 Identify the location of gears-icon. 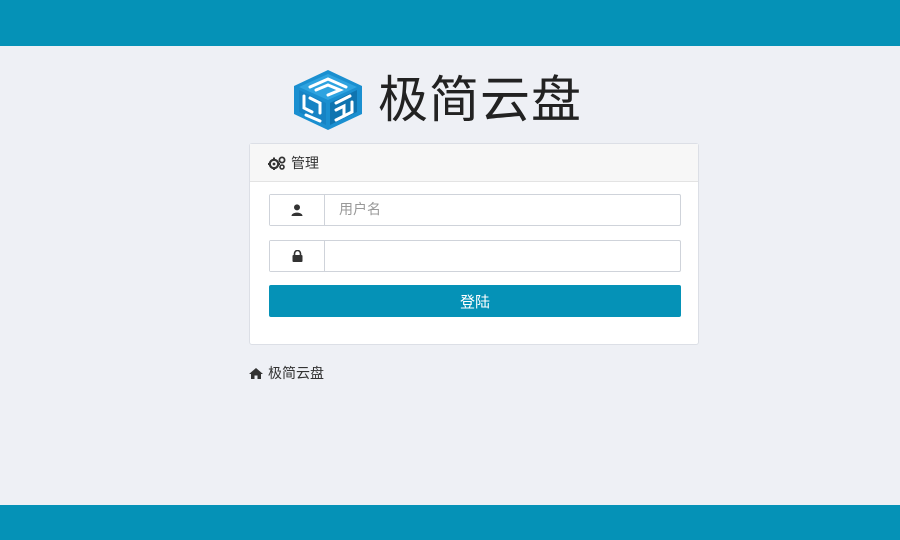
(277, 163).